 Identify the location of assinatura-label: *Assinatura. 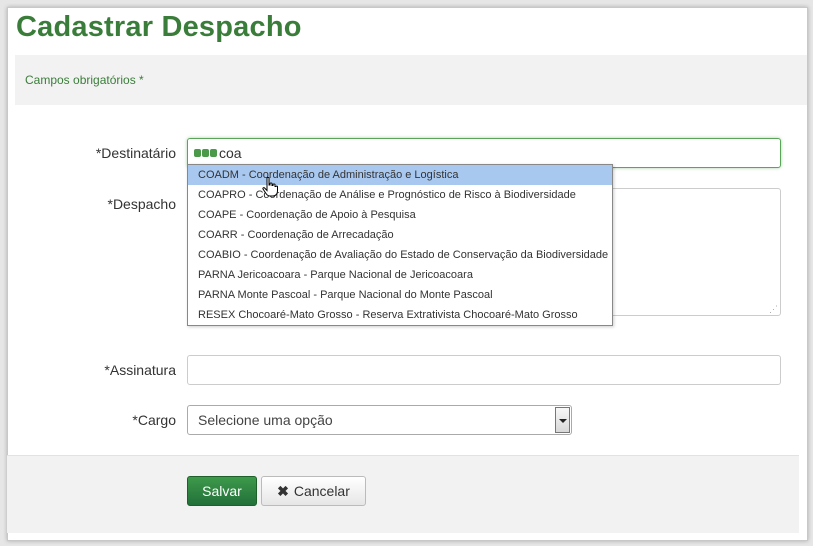
(140, 370).